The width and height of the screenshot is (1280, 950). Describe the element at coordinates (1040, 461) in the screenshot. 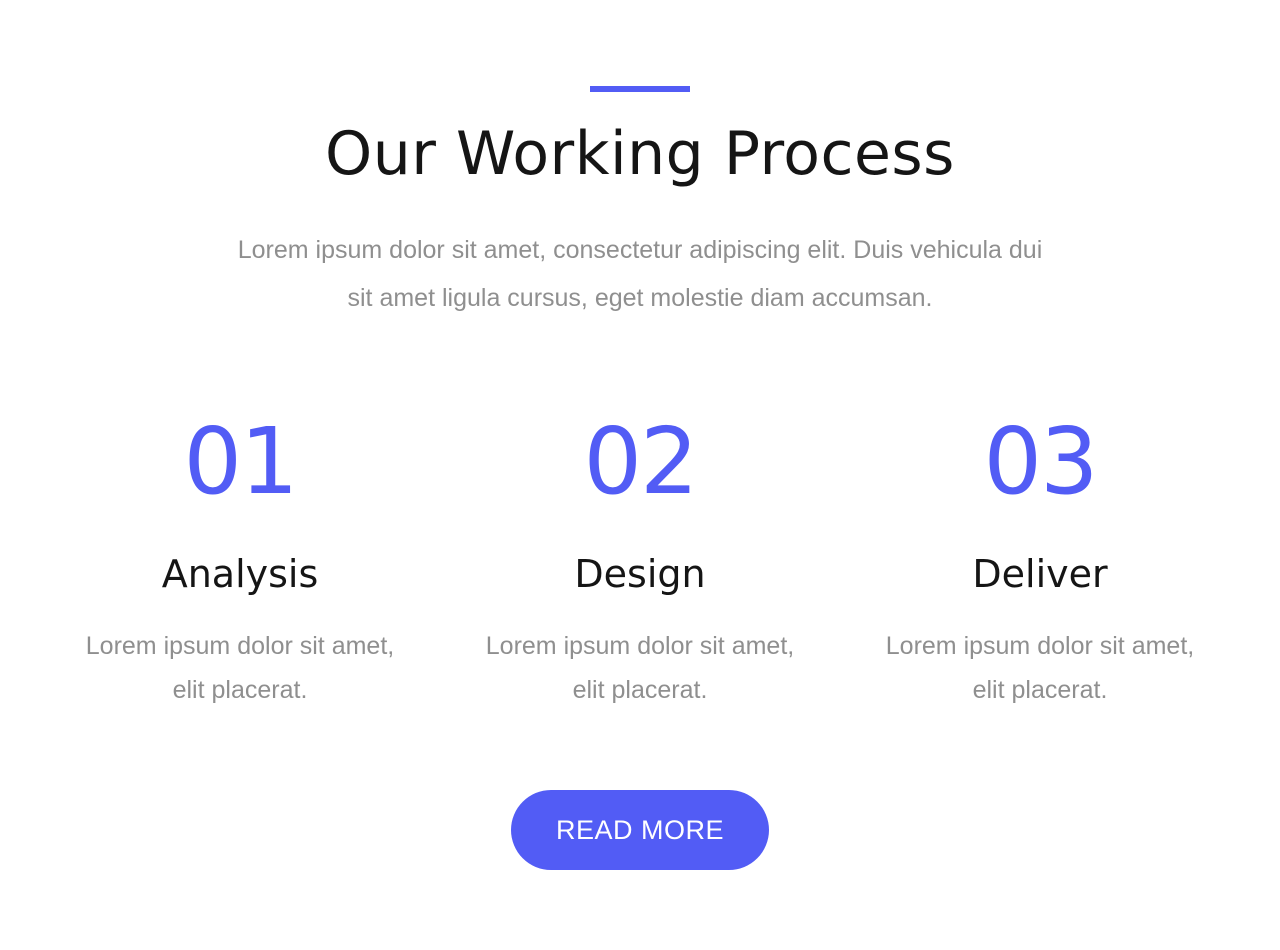

I see `step-number: 03` at that location.